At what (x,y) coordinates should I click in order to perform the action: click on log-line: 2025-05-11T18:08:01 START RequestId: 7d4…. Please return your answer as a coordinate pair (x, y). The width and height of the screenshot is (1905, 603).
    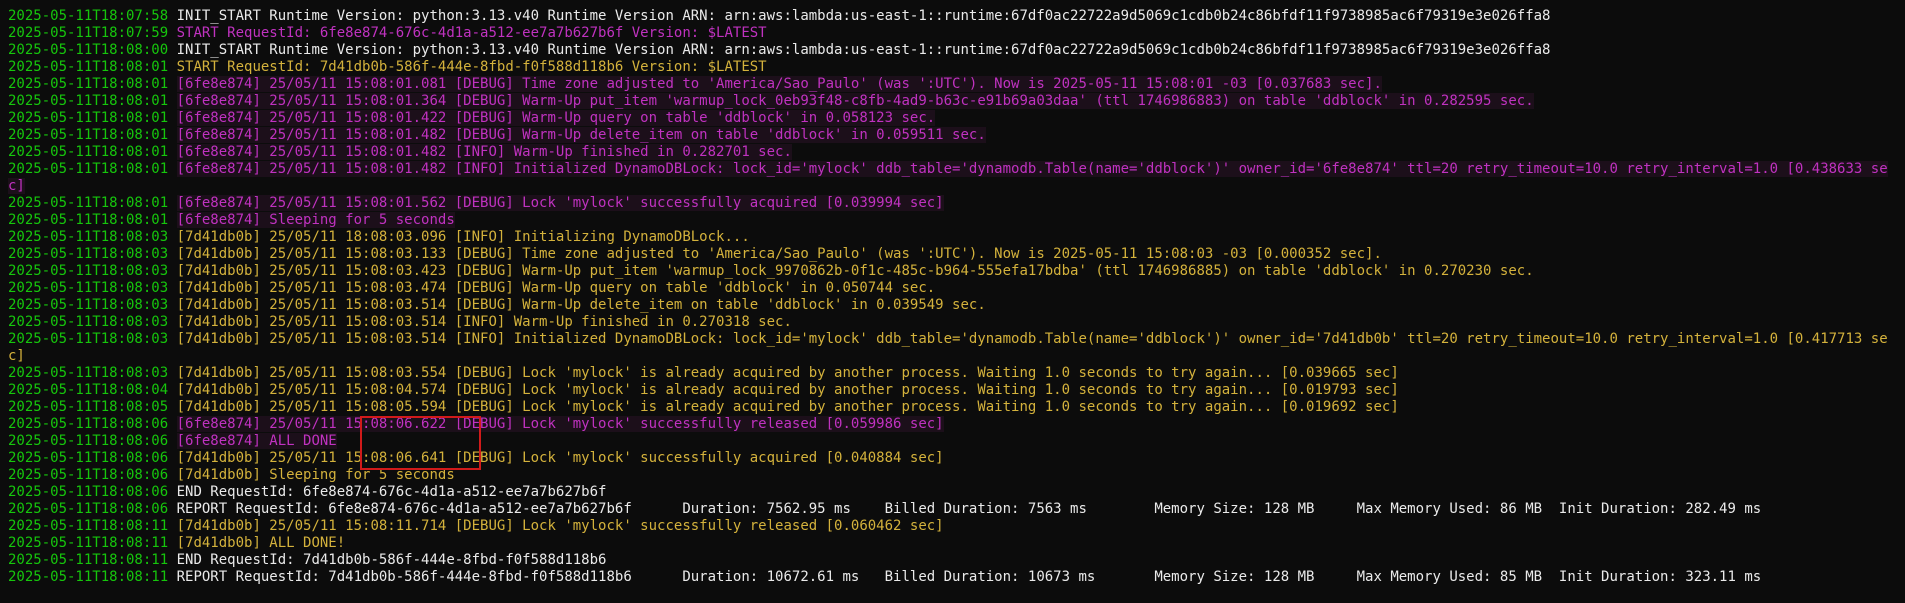
    Looking at the image, I should click on (956, 67).